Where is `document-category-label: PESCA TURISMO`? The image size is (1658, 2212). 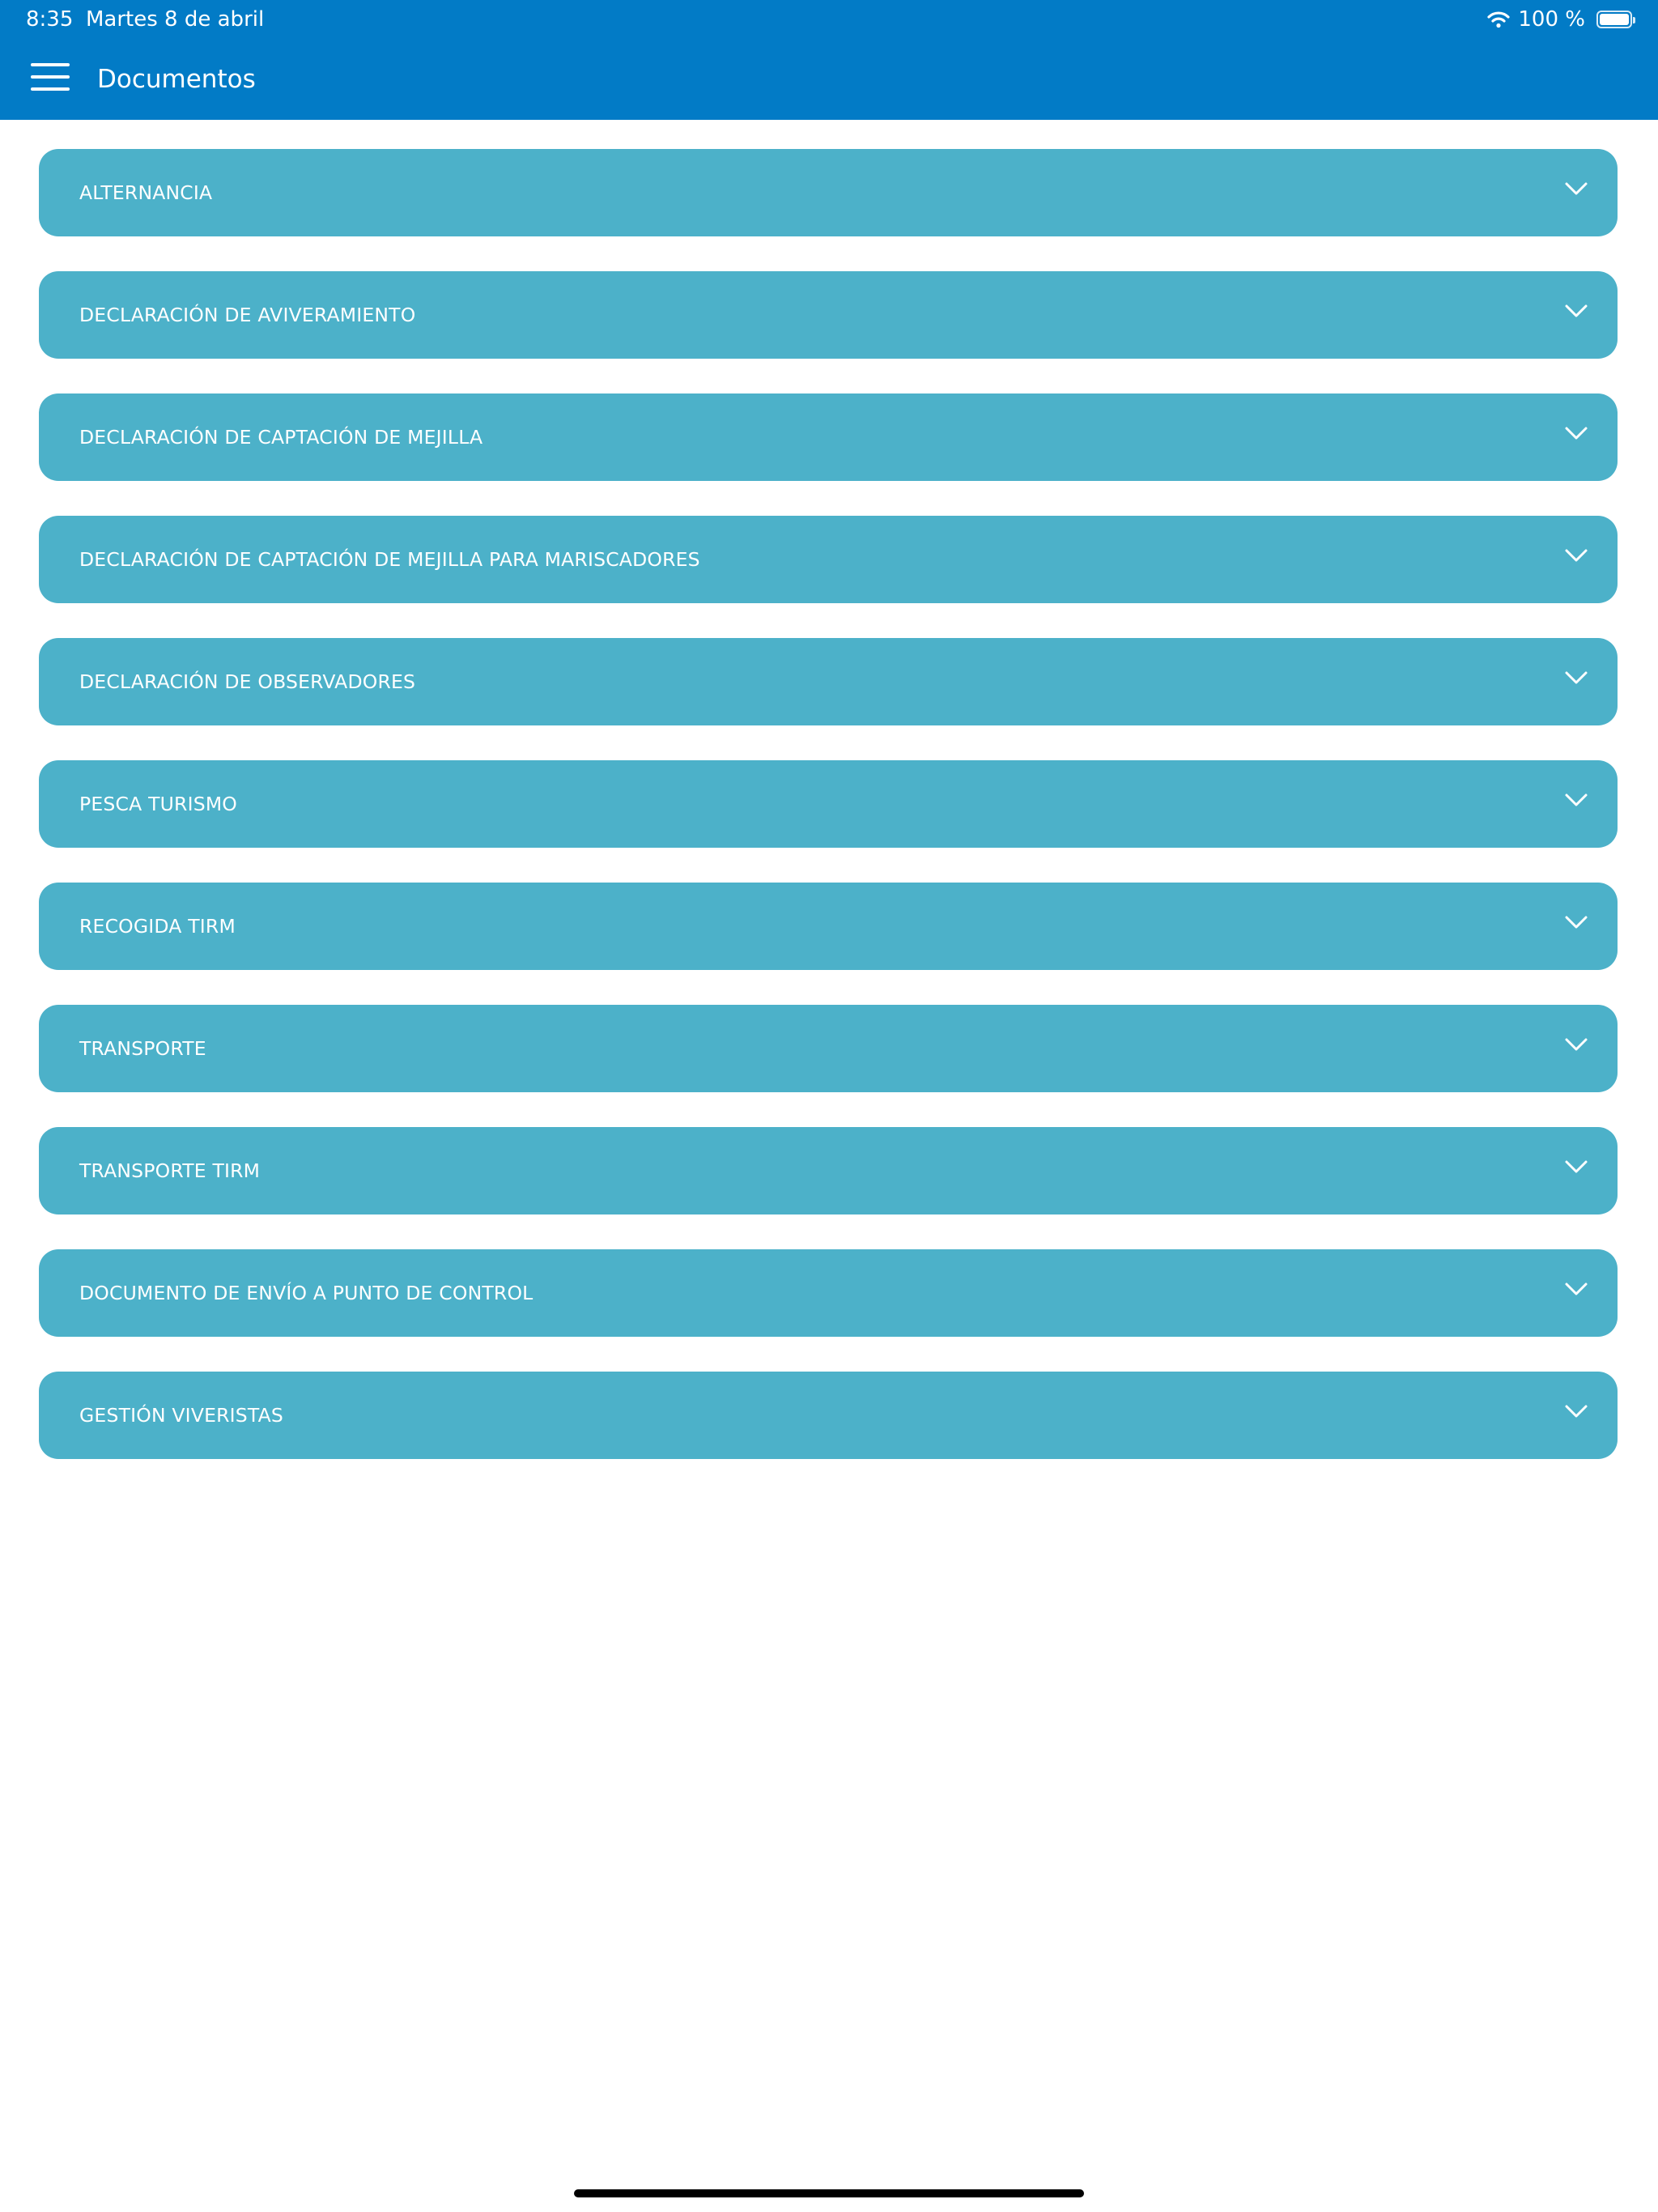 document-category-label: PESCA TURISMO is located at coordinates (158, 804).